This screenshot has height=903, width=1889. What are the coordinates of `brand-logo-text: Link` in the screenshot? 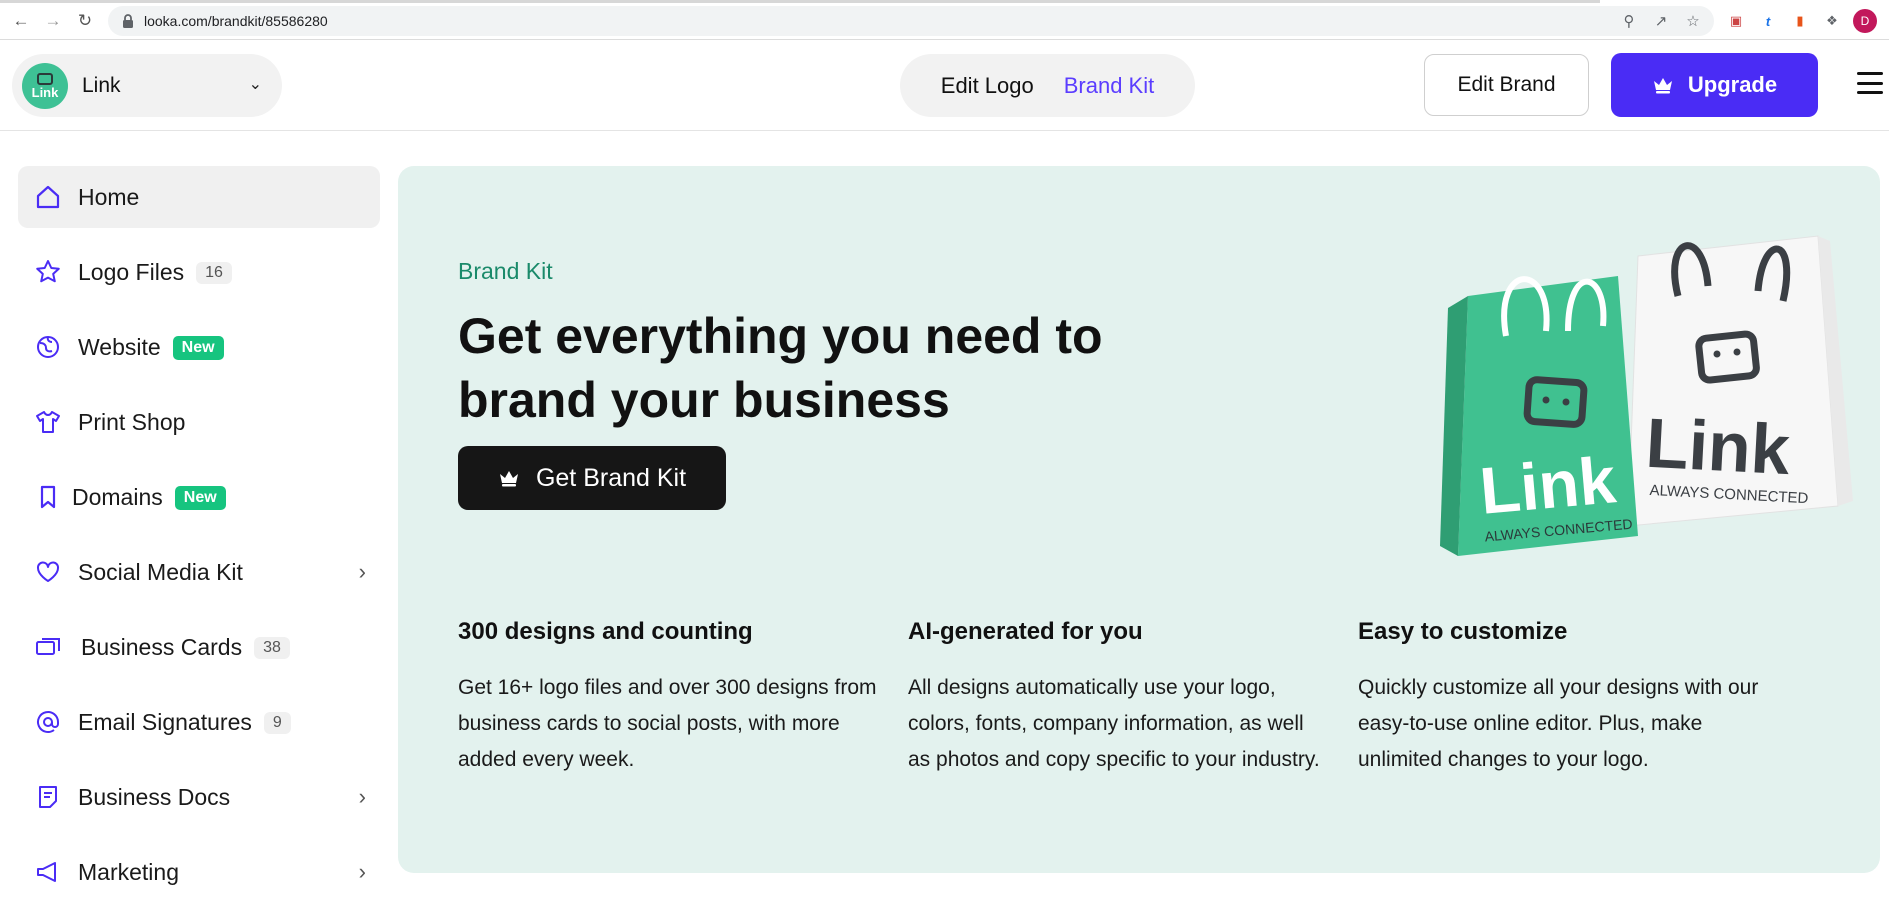 It's located at (45, 92).